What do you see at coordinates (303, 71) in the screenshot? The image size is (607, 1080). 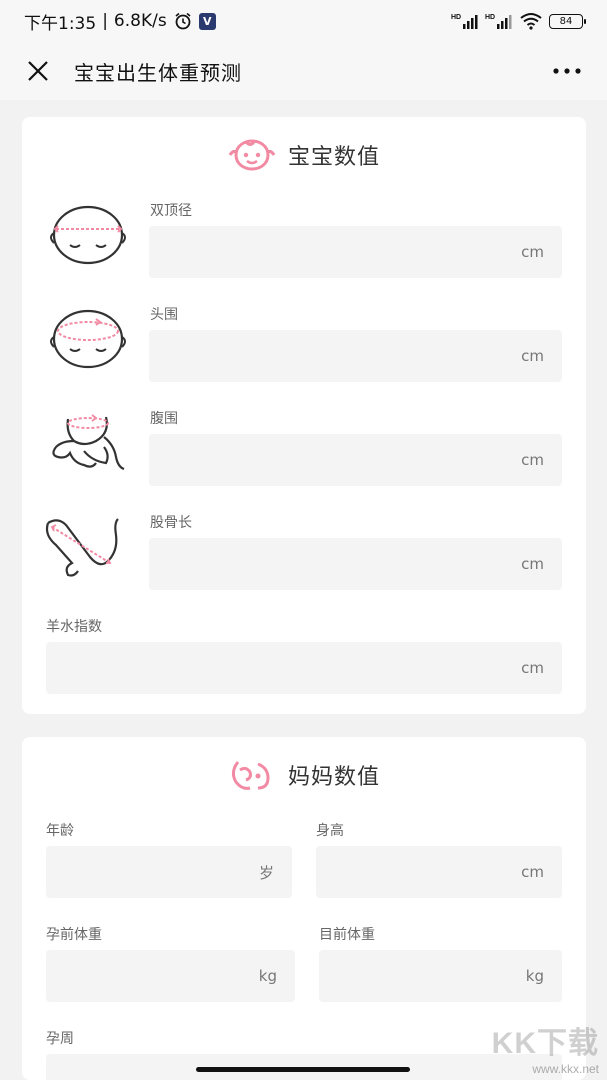 I see `nav-bar: 宝宝出生体重预测` at bounding box center [303, 71].